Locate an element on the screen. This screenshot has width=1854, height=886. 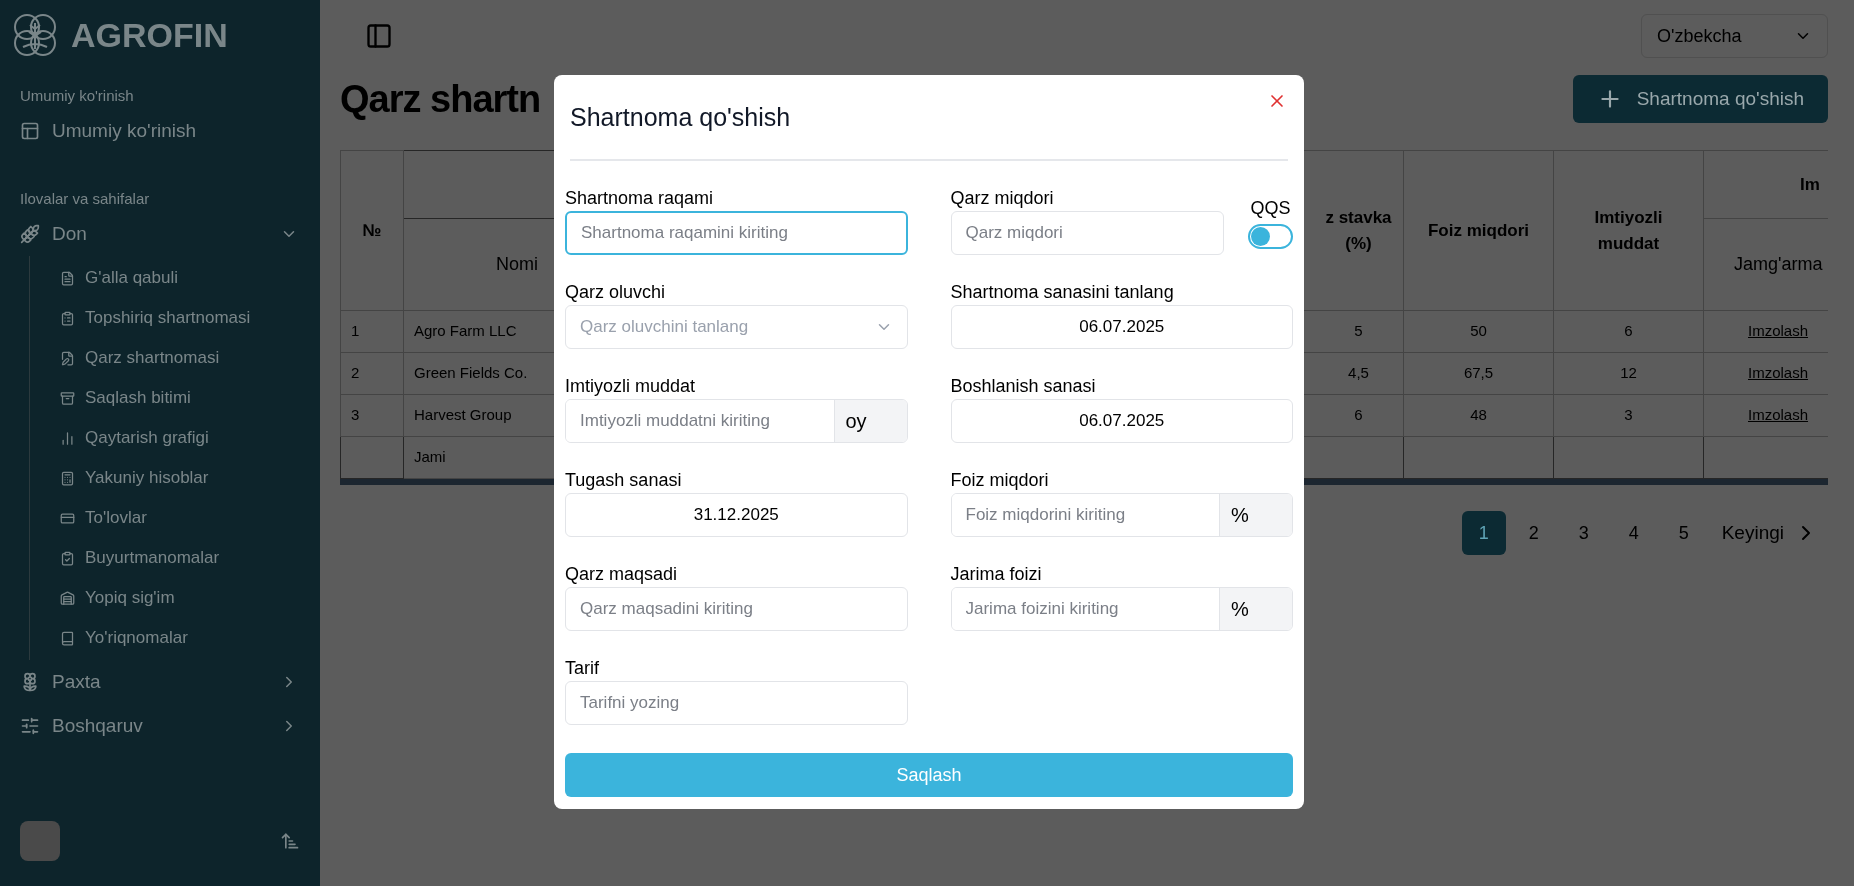
field-label: Shartnoma raqami is located at coordinates (640, 198).